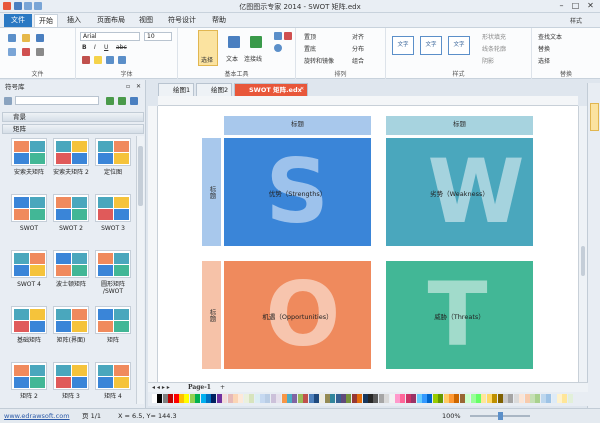  I want to click on open-icon, so click(26, 38).